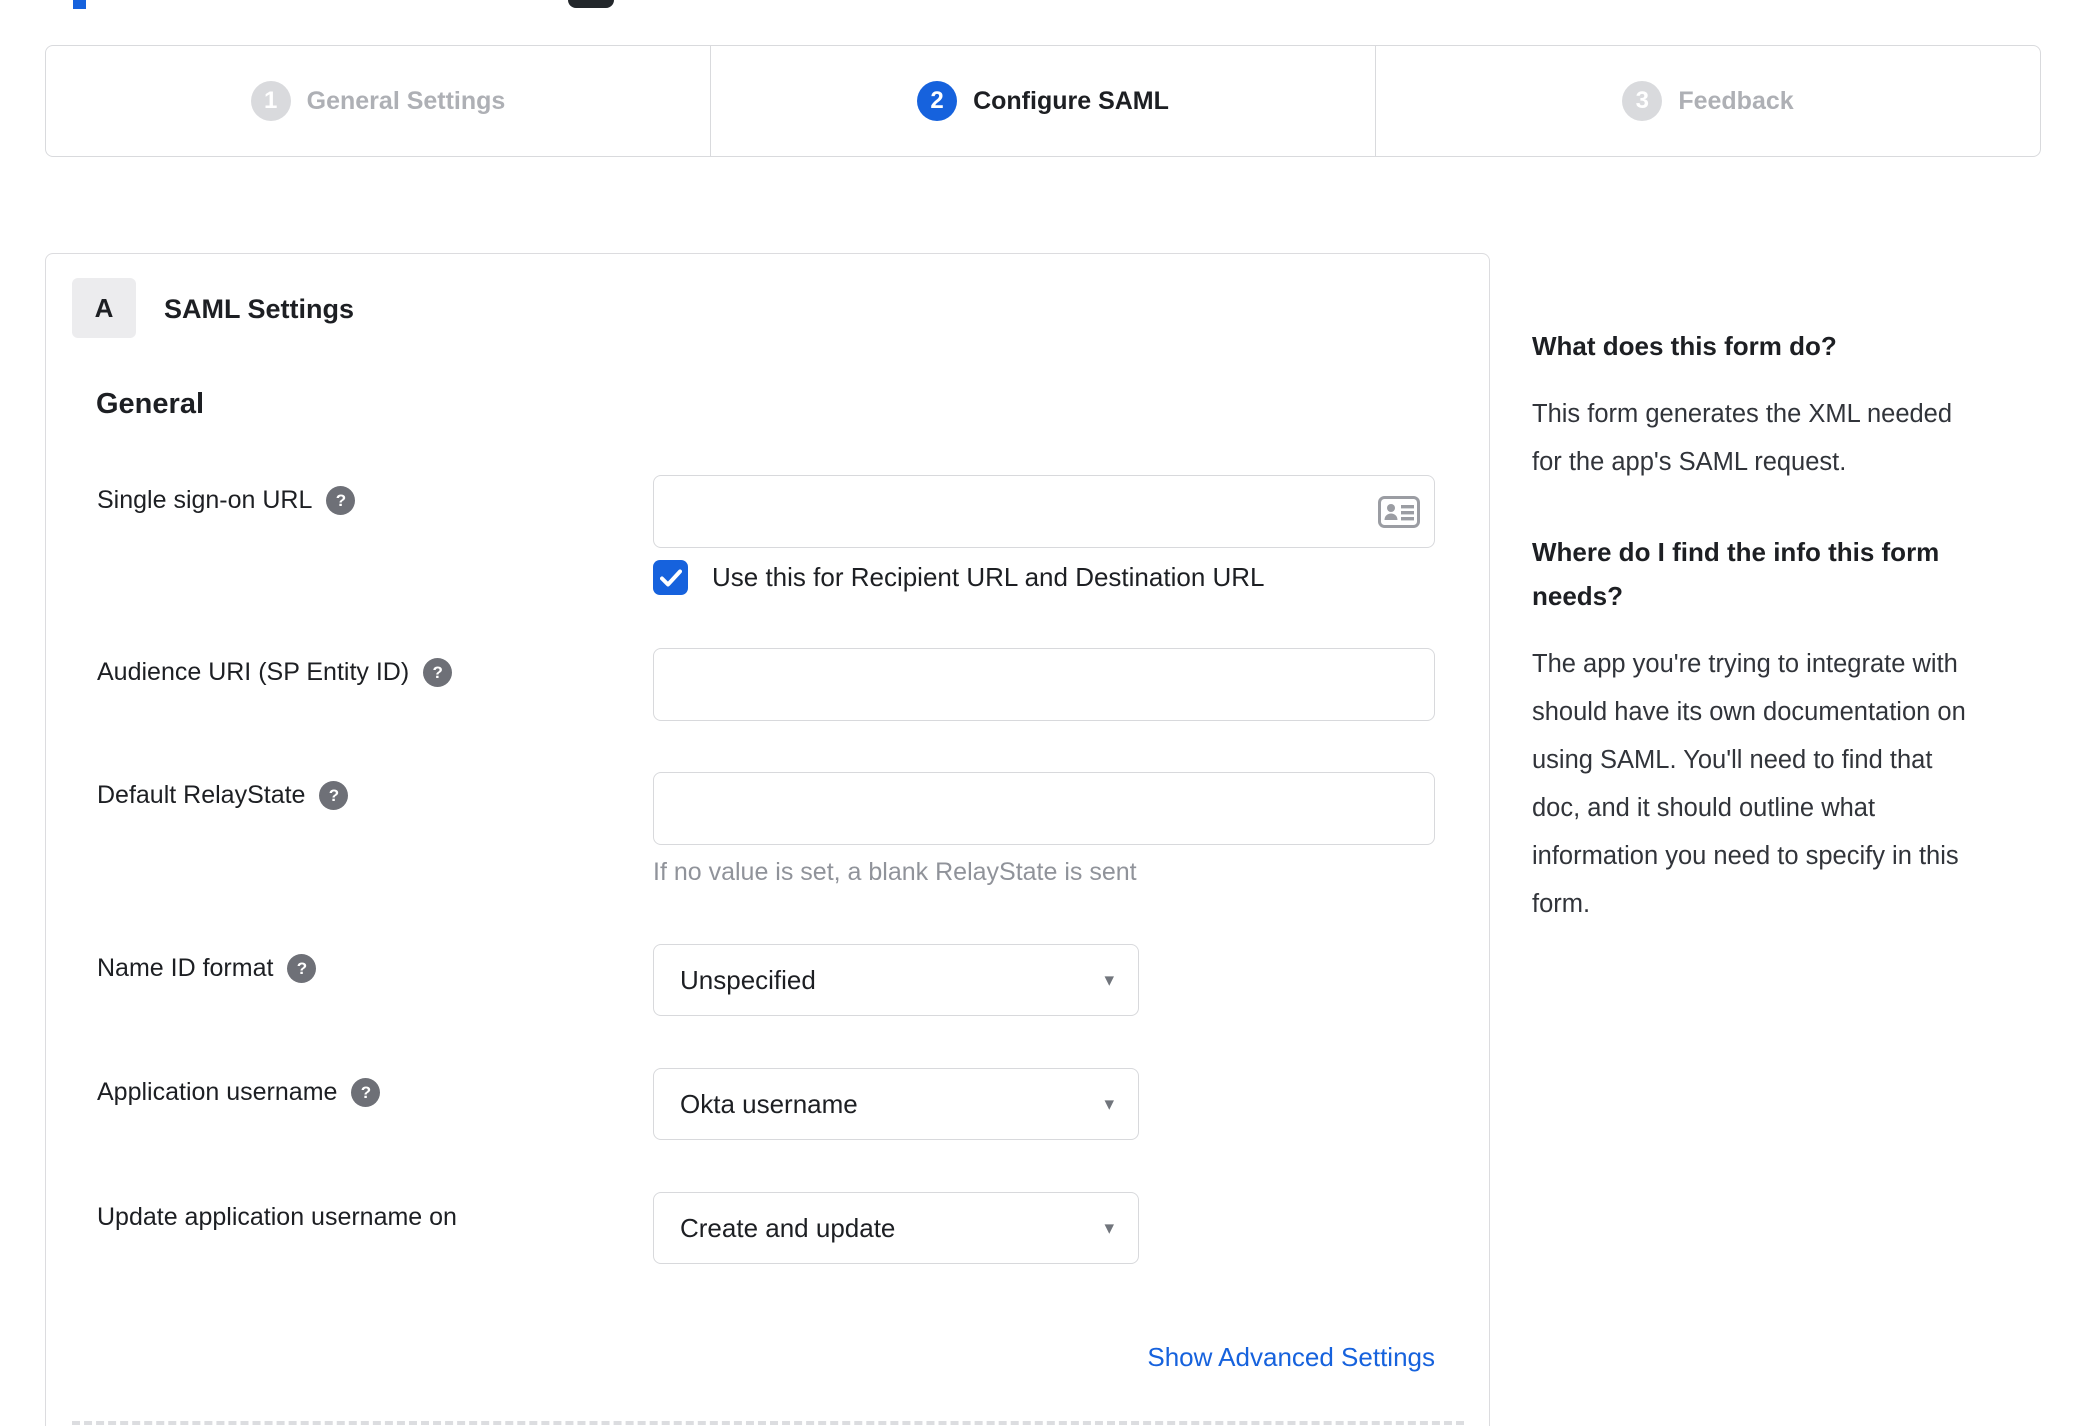 This screenshot has height=1426, width=2092. I want to click on step-configure-saml: 2 Configure SAML, so click(1042, 101).